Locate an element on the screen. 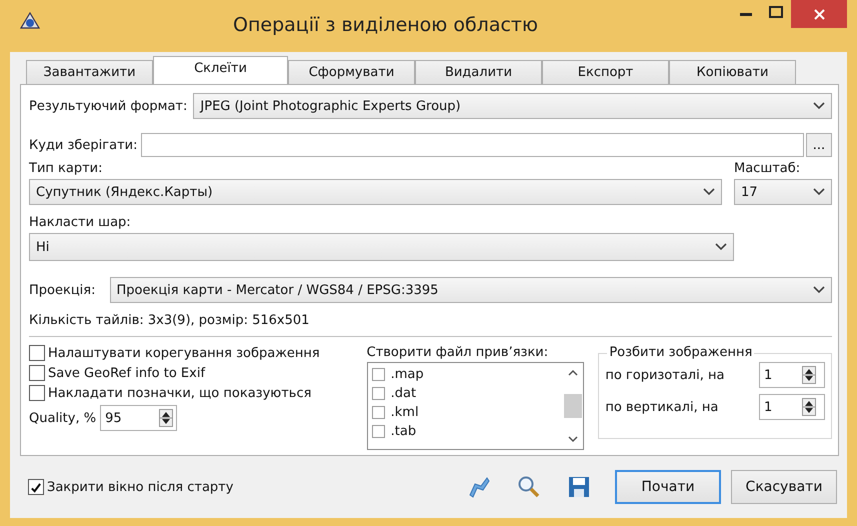 This screenshot has width=857, height=526. button: Почати is located at coordinates (668, 487).